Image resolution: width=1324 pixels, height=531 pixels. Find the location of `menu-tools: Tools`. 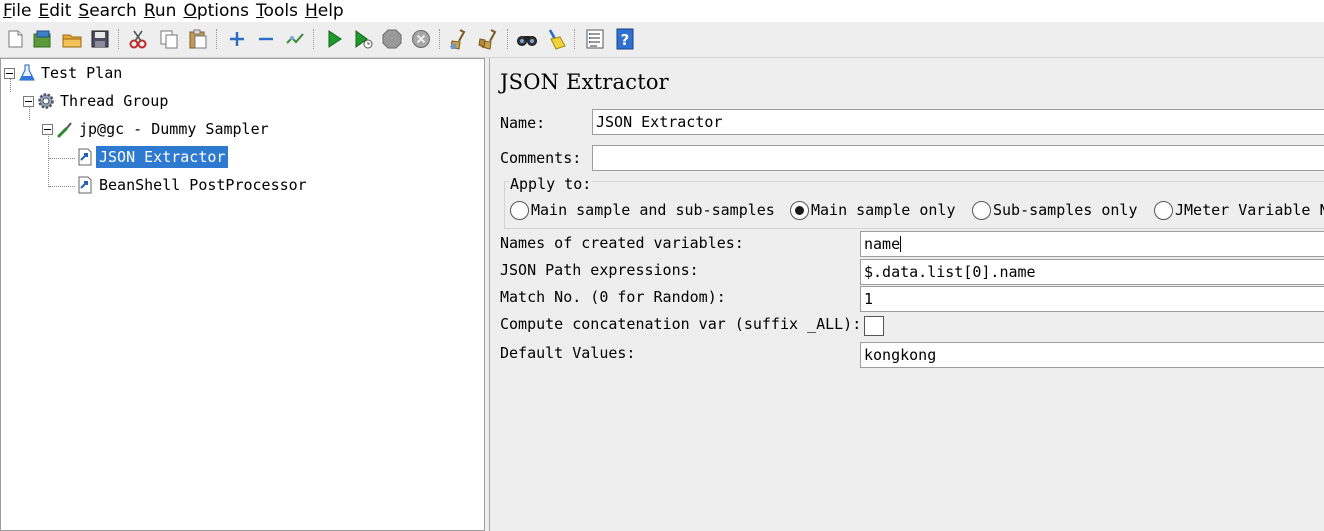

menu-tools: Tools is located at coordinates (277, 11).